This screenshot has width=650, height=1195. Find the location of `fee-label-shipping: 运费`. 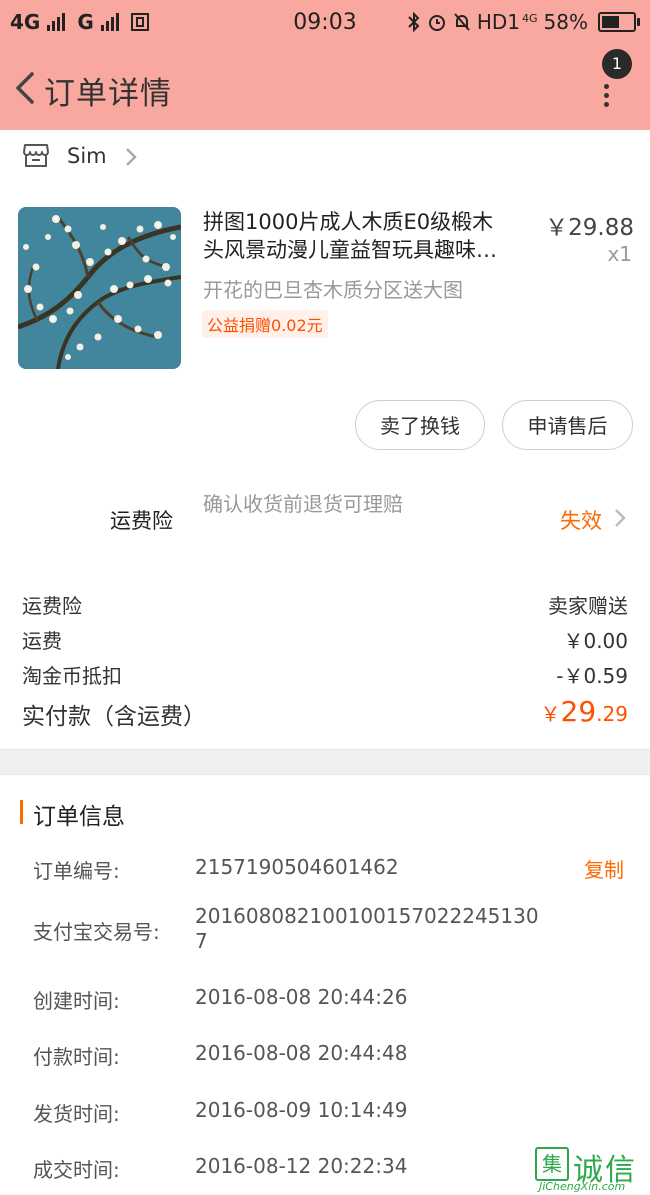

fee-label-shipping: 运费 is located at coordinates (42, 641).